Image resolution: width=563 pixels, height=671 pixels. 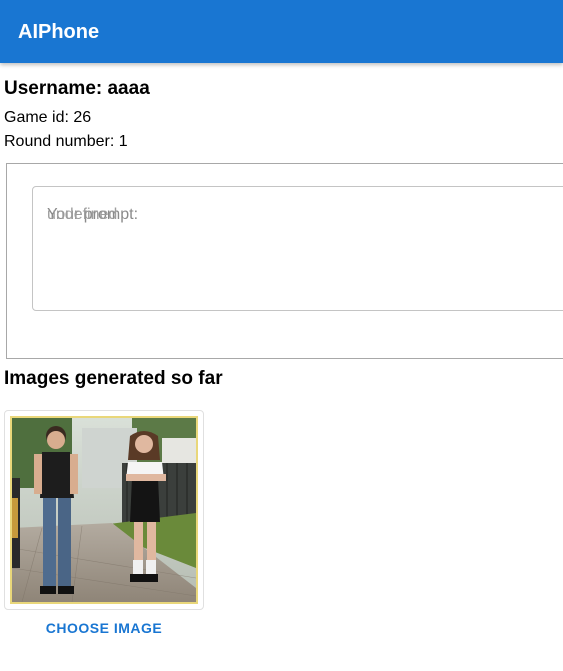 What do you see at coordinates (77, 88) in the screenshot?
I see `username-heading: Username: aaaa` at bounding box center [77, 88].